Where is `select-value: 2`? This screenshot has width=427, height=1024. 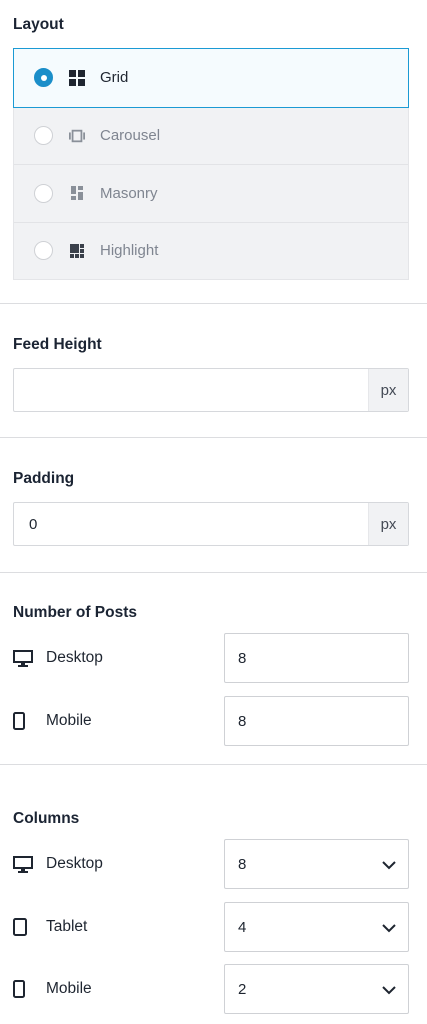
select-value: 2 is located at coordinates (242, 989).